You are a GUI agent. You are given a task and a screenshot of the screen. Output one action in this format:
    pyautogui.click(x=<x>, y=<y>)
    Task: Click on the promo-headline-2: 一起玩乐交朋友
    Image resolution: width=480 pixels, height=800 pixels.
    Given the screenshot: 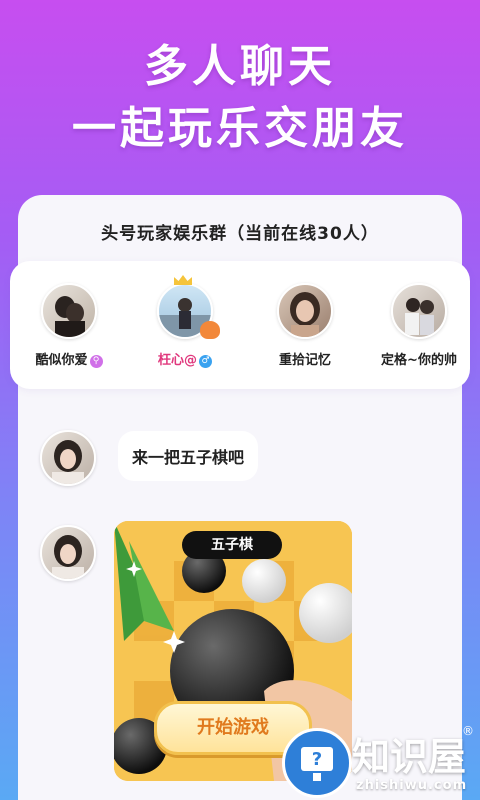 What is the action you would take?
    pyautogui.click(x=240, y=128)
    